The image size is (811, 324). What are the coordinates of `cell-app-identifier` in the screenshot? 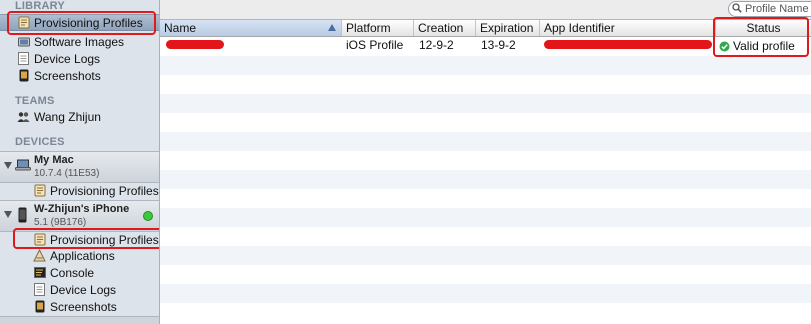 It's located at (628, 46).